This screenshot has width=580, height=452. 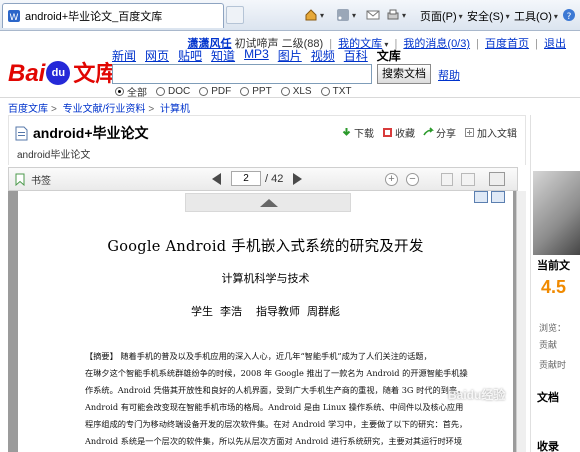 I want to click on nav-web: 网页, so click(x=157, y=55).